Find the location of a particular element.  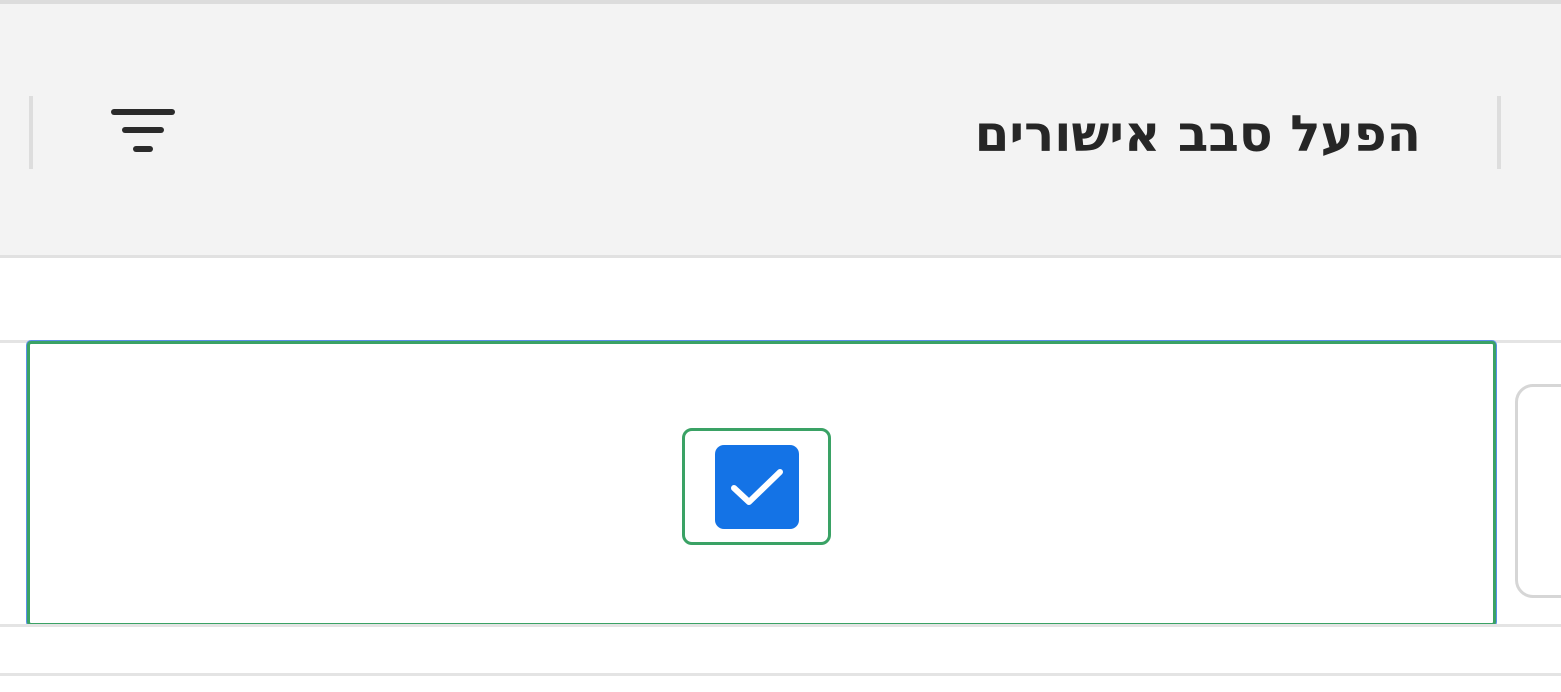

checkmark-icon is located at coordinates (756, 486).